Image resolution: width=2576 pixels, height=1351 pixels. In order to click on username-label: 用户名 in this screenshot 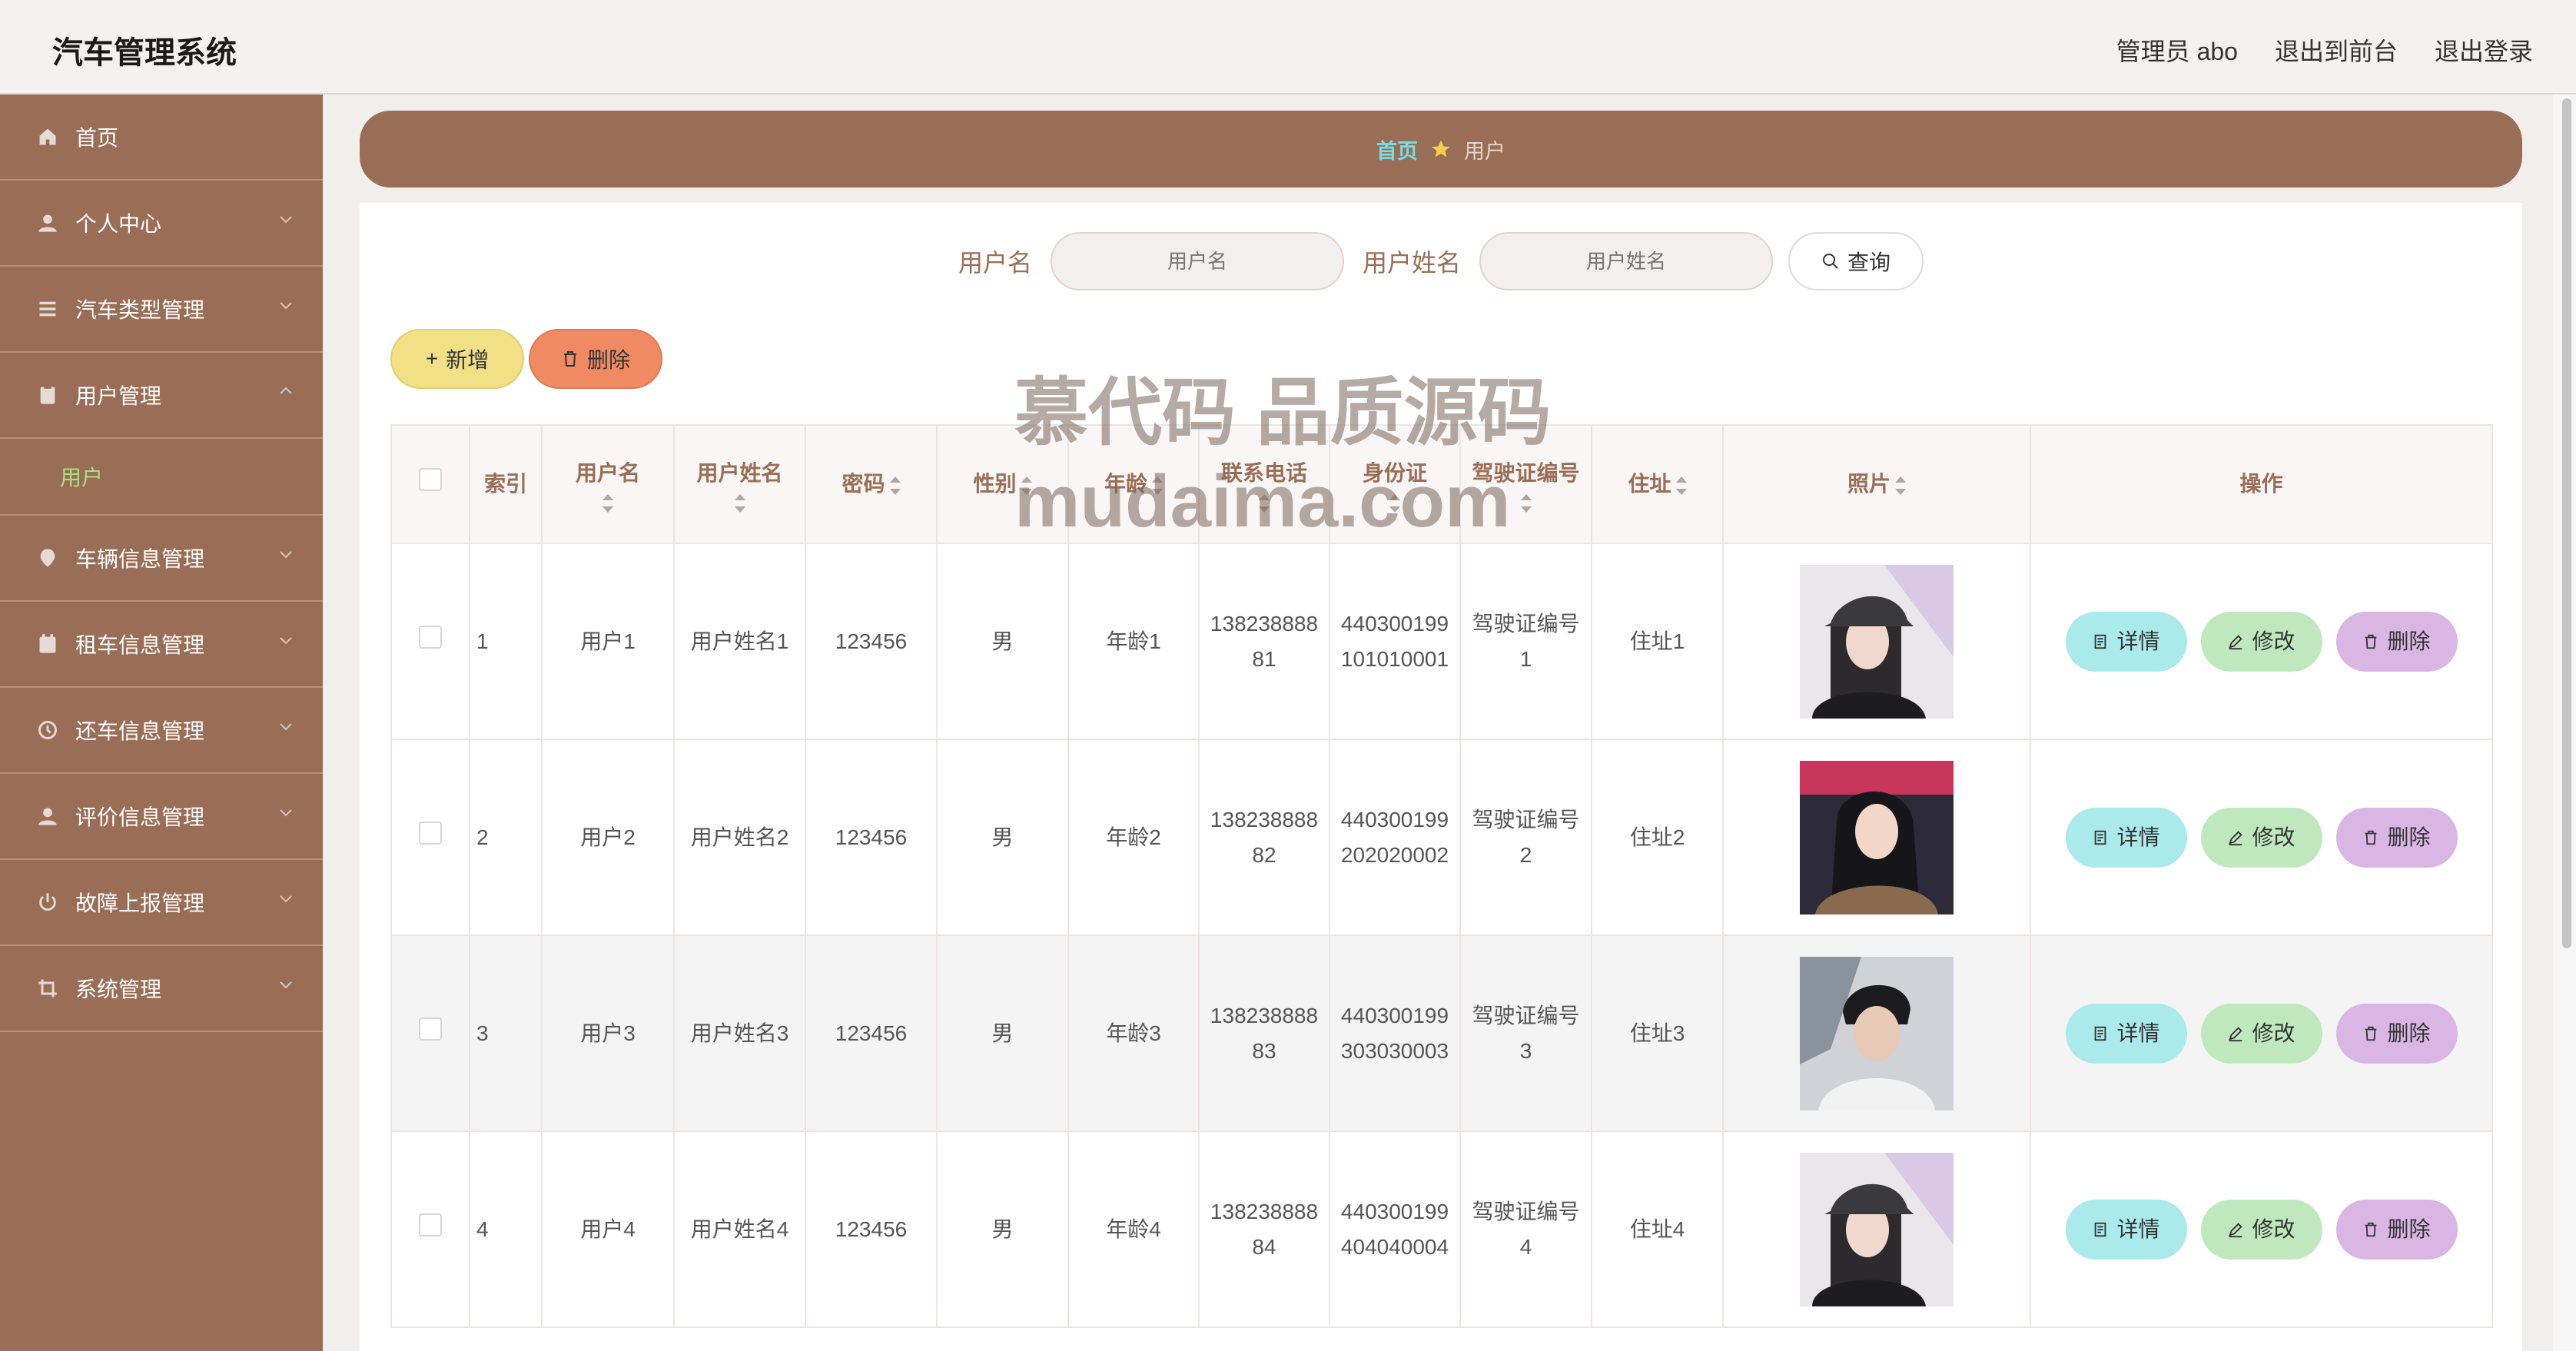, I will do `click(995, 263)`.